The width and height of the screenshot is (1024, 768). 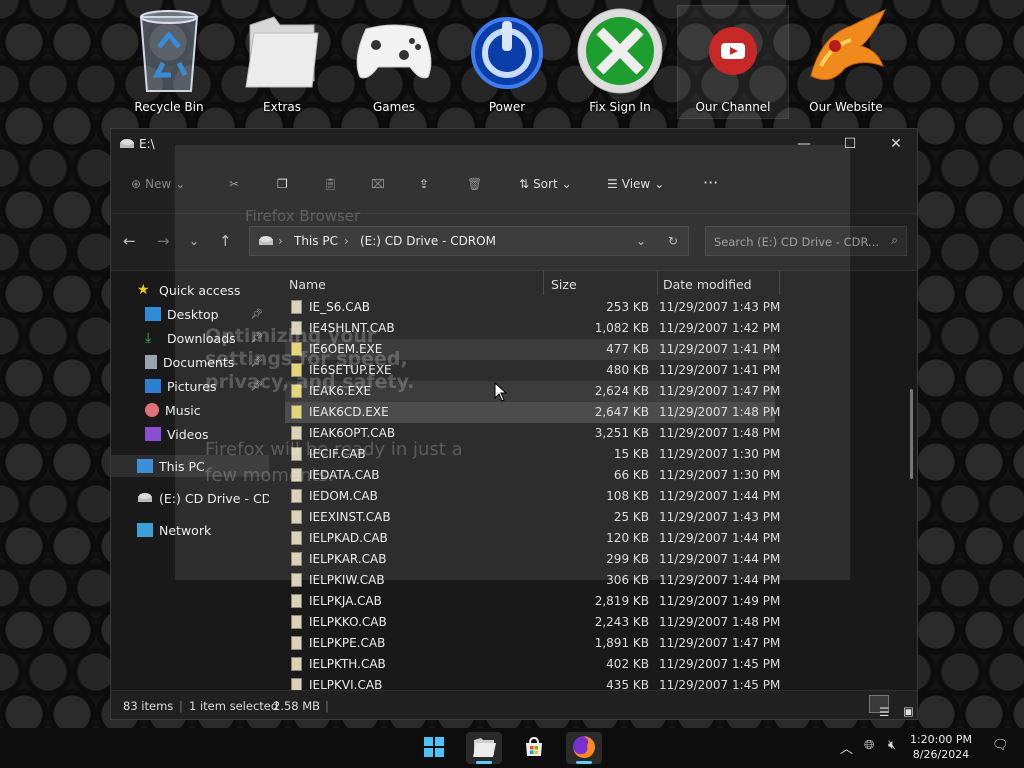 What do you see at coordinates (514, 144) in the screenshot?
I see `title-bar: E:\ — ☐ ✕` at bounding box center [514, 144].